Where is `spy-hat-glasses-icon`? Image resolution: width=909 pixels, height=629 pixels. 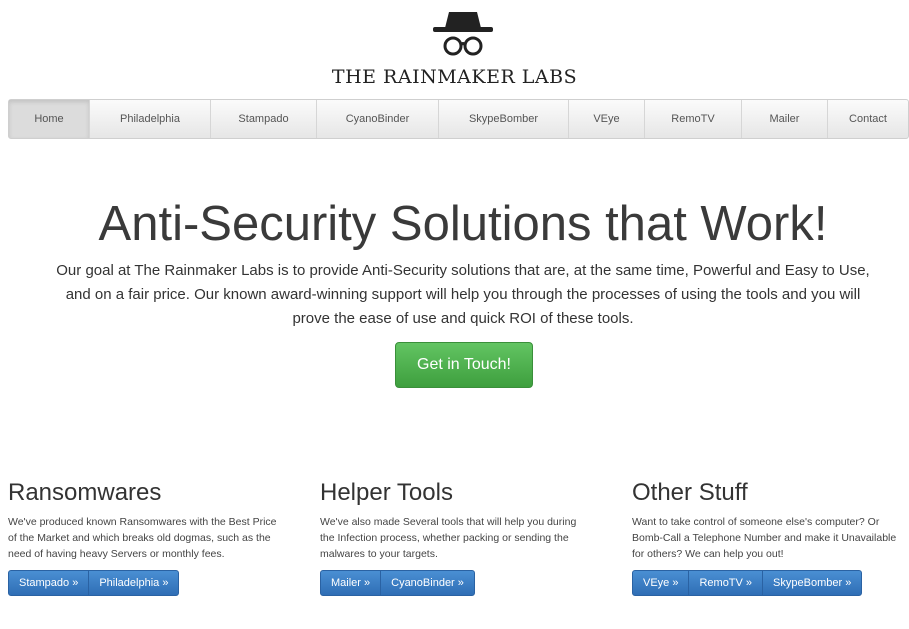
spy-hat-glasses-icon is located at coordinates (463, 34).